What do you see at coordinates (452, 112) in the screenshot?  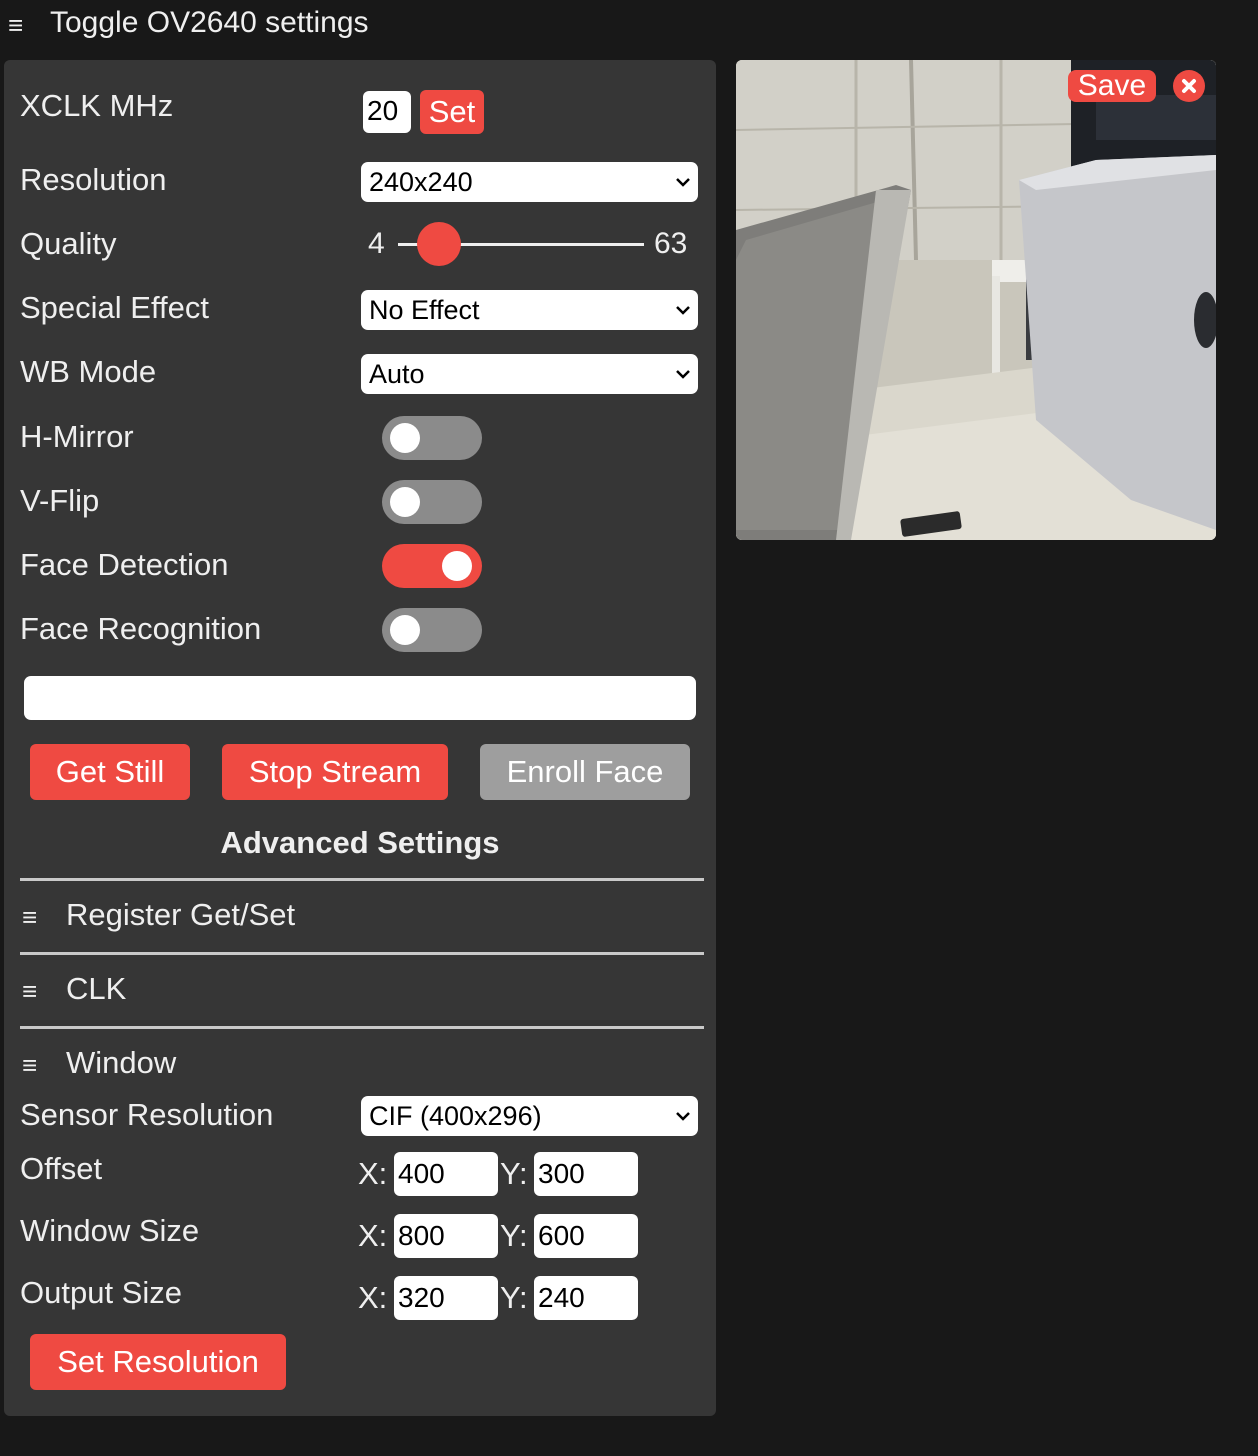 I see `xclk-set-button: Set` at bounding box center [452, 112].